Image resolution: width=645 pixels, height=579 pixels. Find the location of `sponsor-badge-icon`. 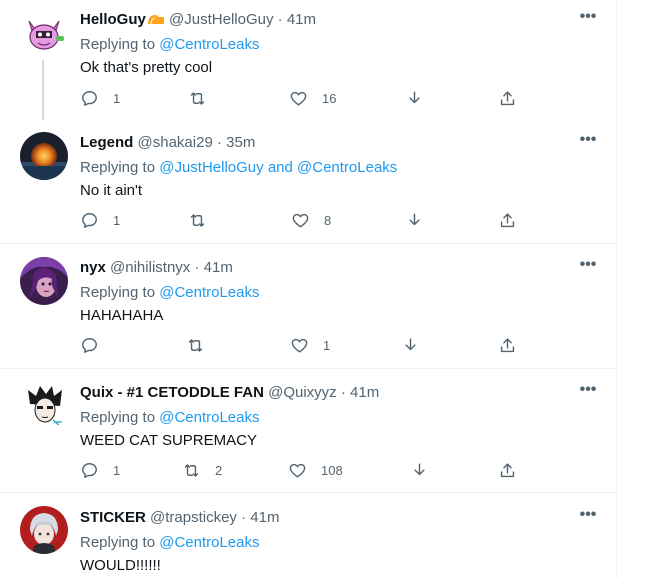

sponsor-badge-icon is located at coordinates (155, 19).